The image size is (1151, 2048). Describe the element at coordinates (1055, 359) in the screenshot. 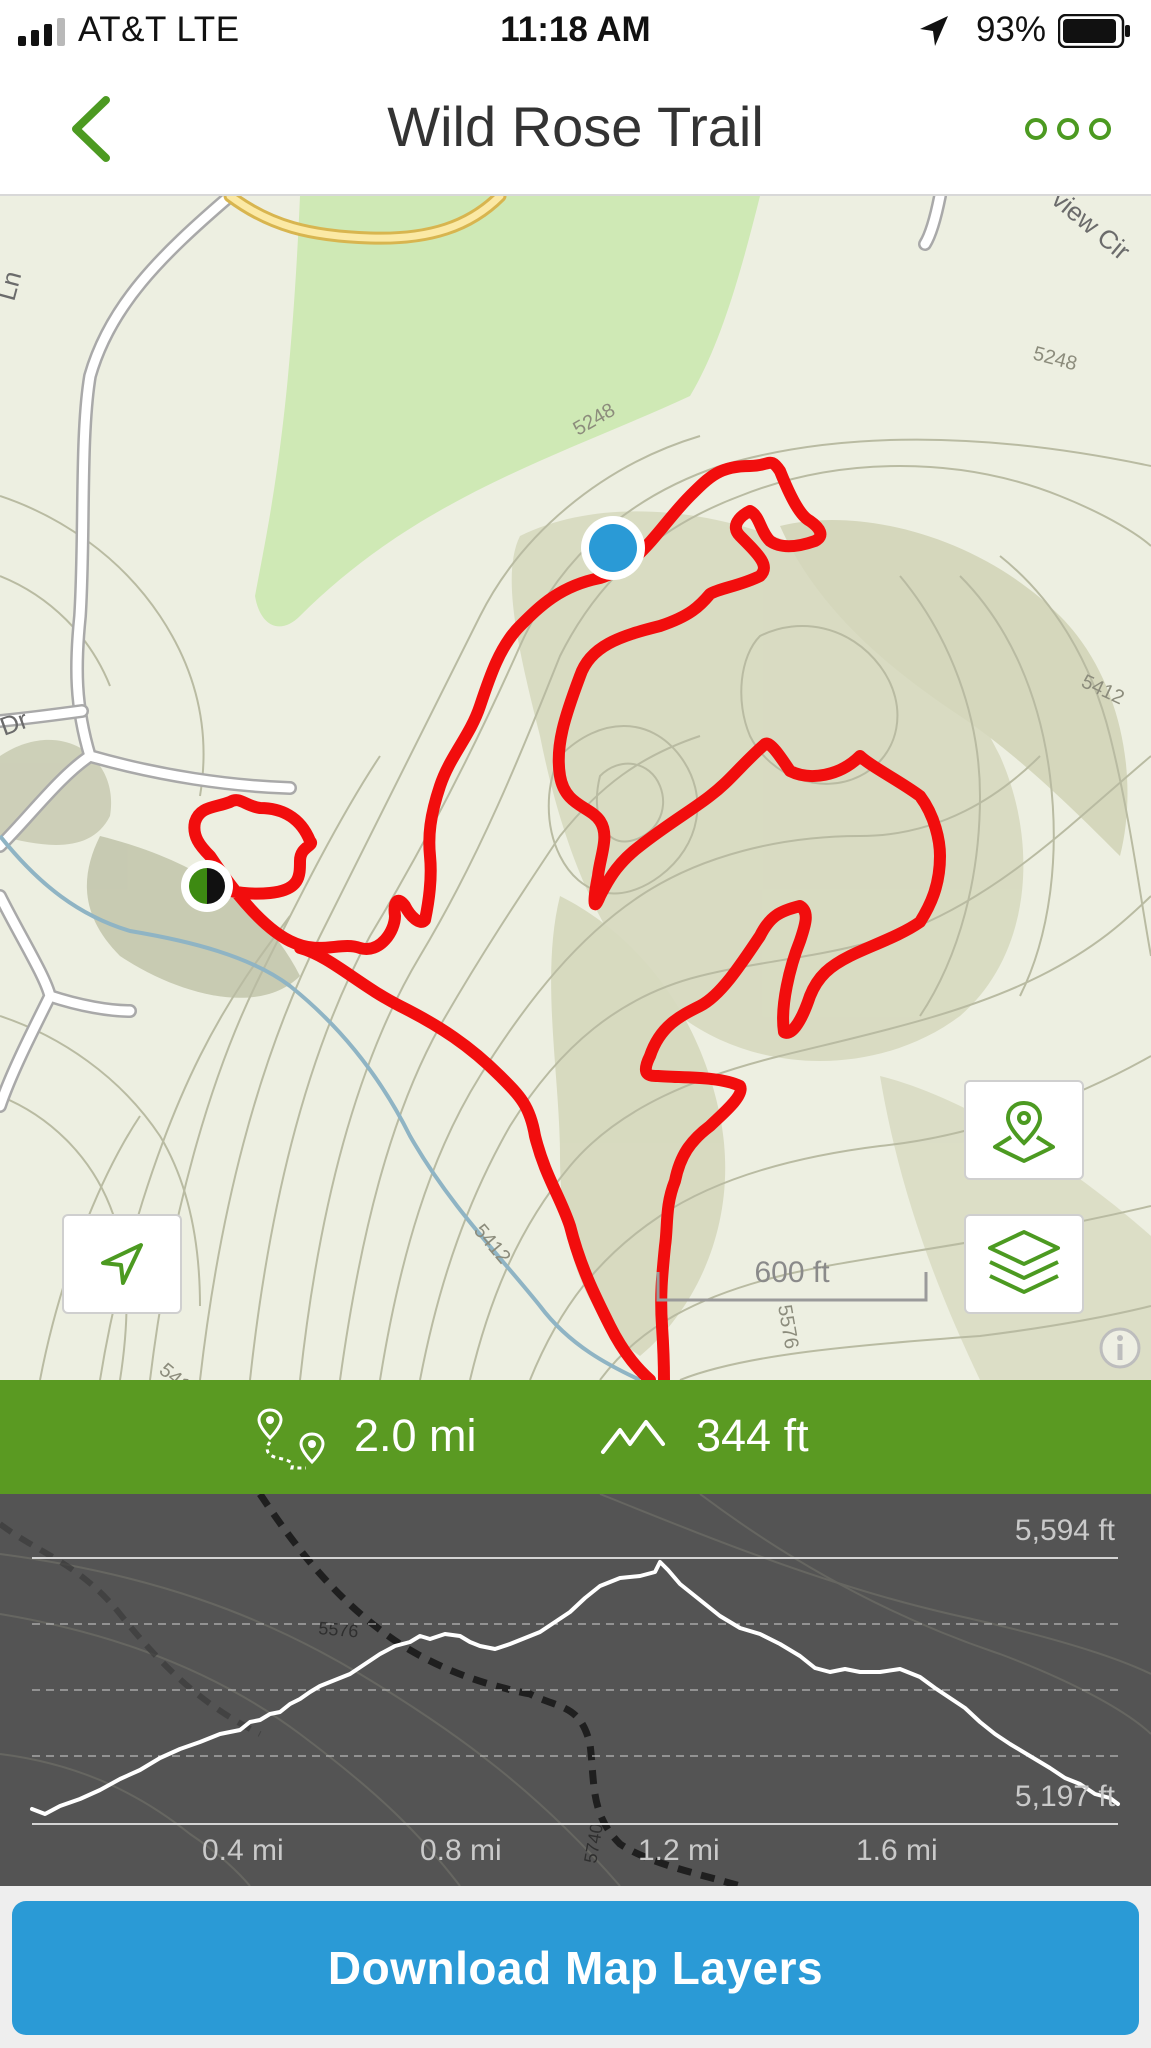

I see `contour-label: 5248` at that location.